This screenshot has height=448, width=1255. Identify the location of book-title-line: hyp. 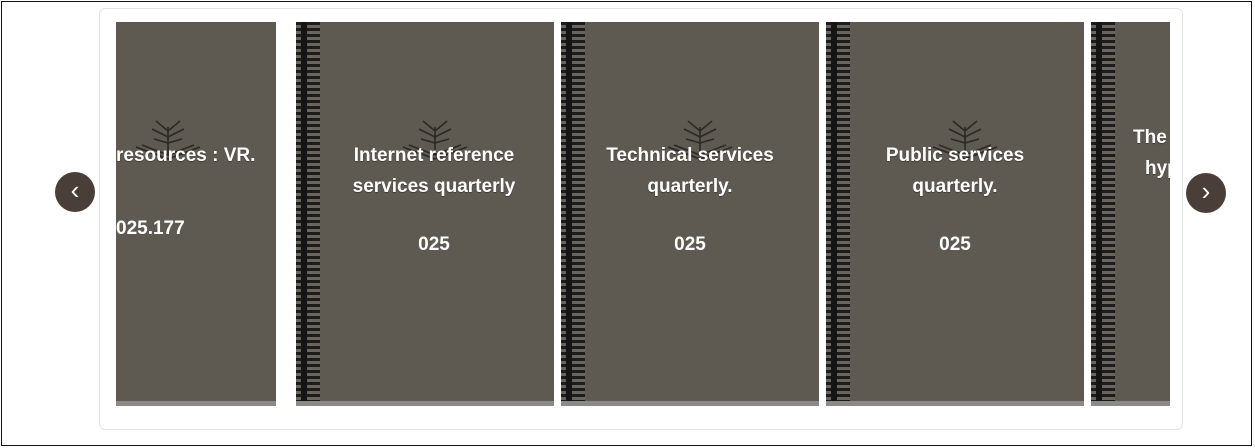
(1157, 168).